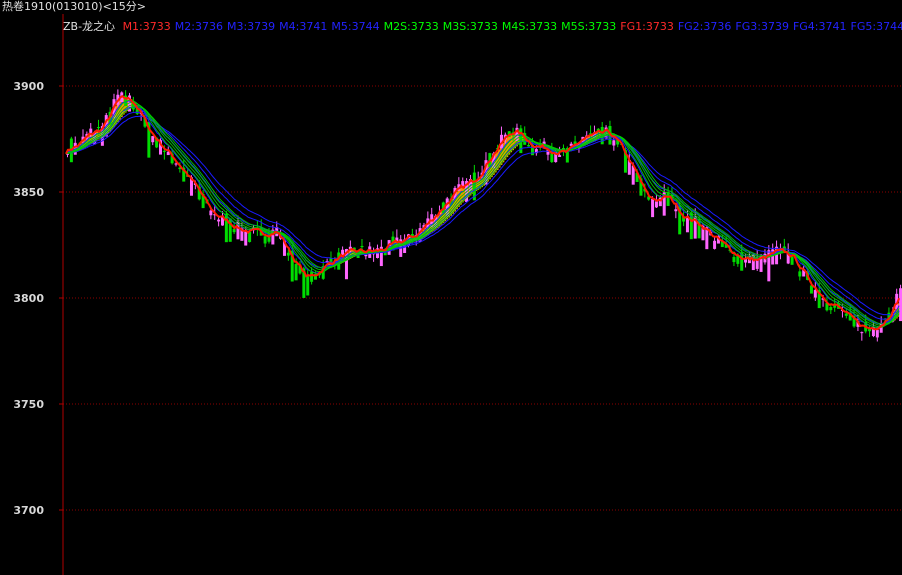  Describe the element at coordinates (28, 192) in the screenshot. I see `y-tick-label: 3850` at that location.